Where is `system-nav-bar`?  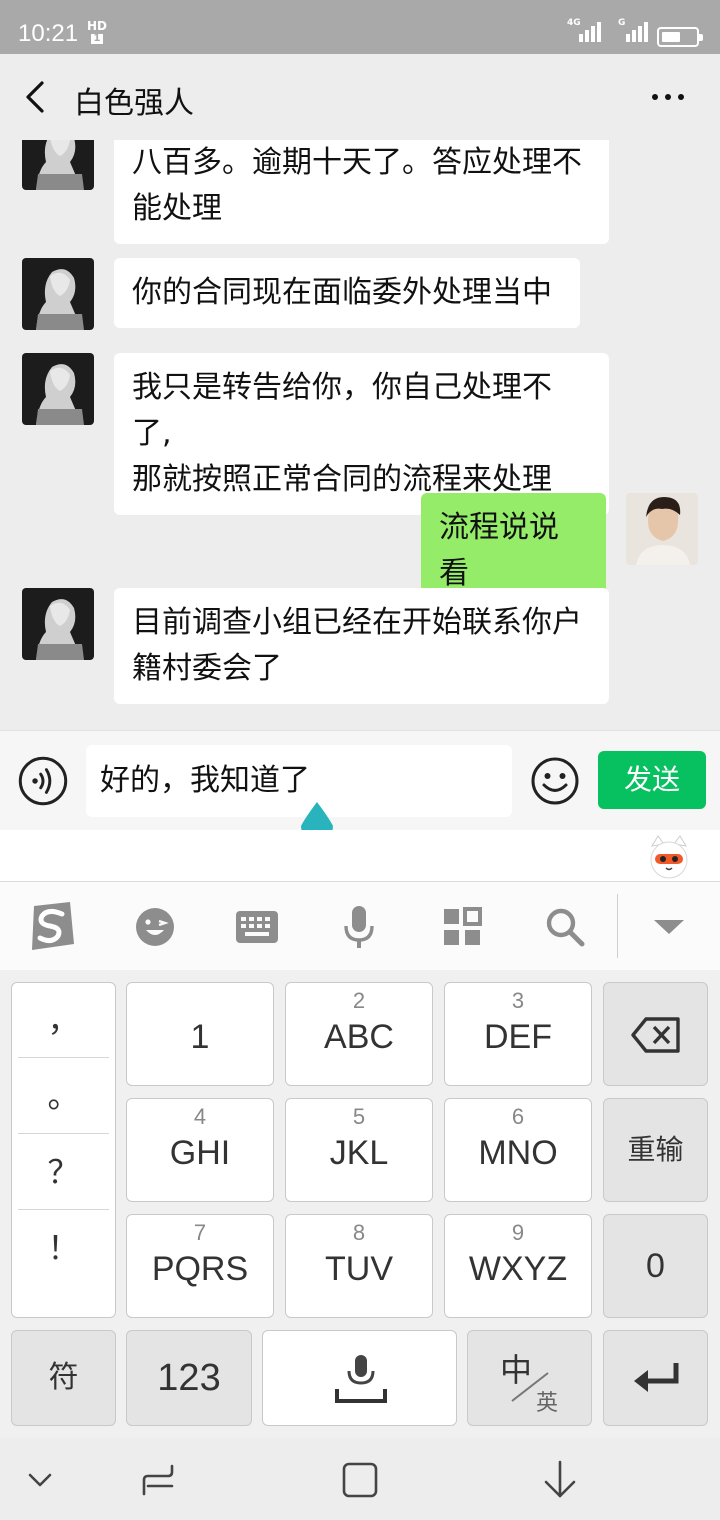
system-nav-bar is located at coordinates (360, 1479).